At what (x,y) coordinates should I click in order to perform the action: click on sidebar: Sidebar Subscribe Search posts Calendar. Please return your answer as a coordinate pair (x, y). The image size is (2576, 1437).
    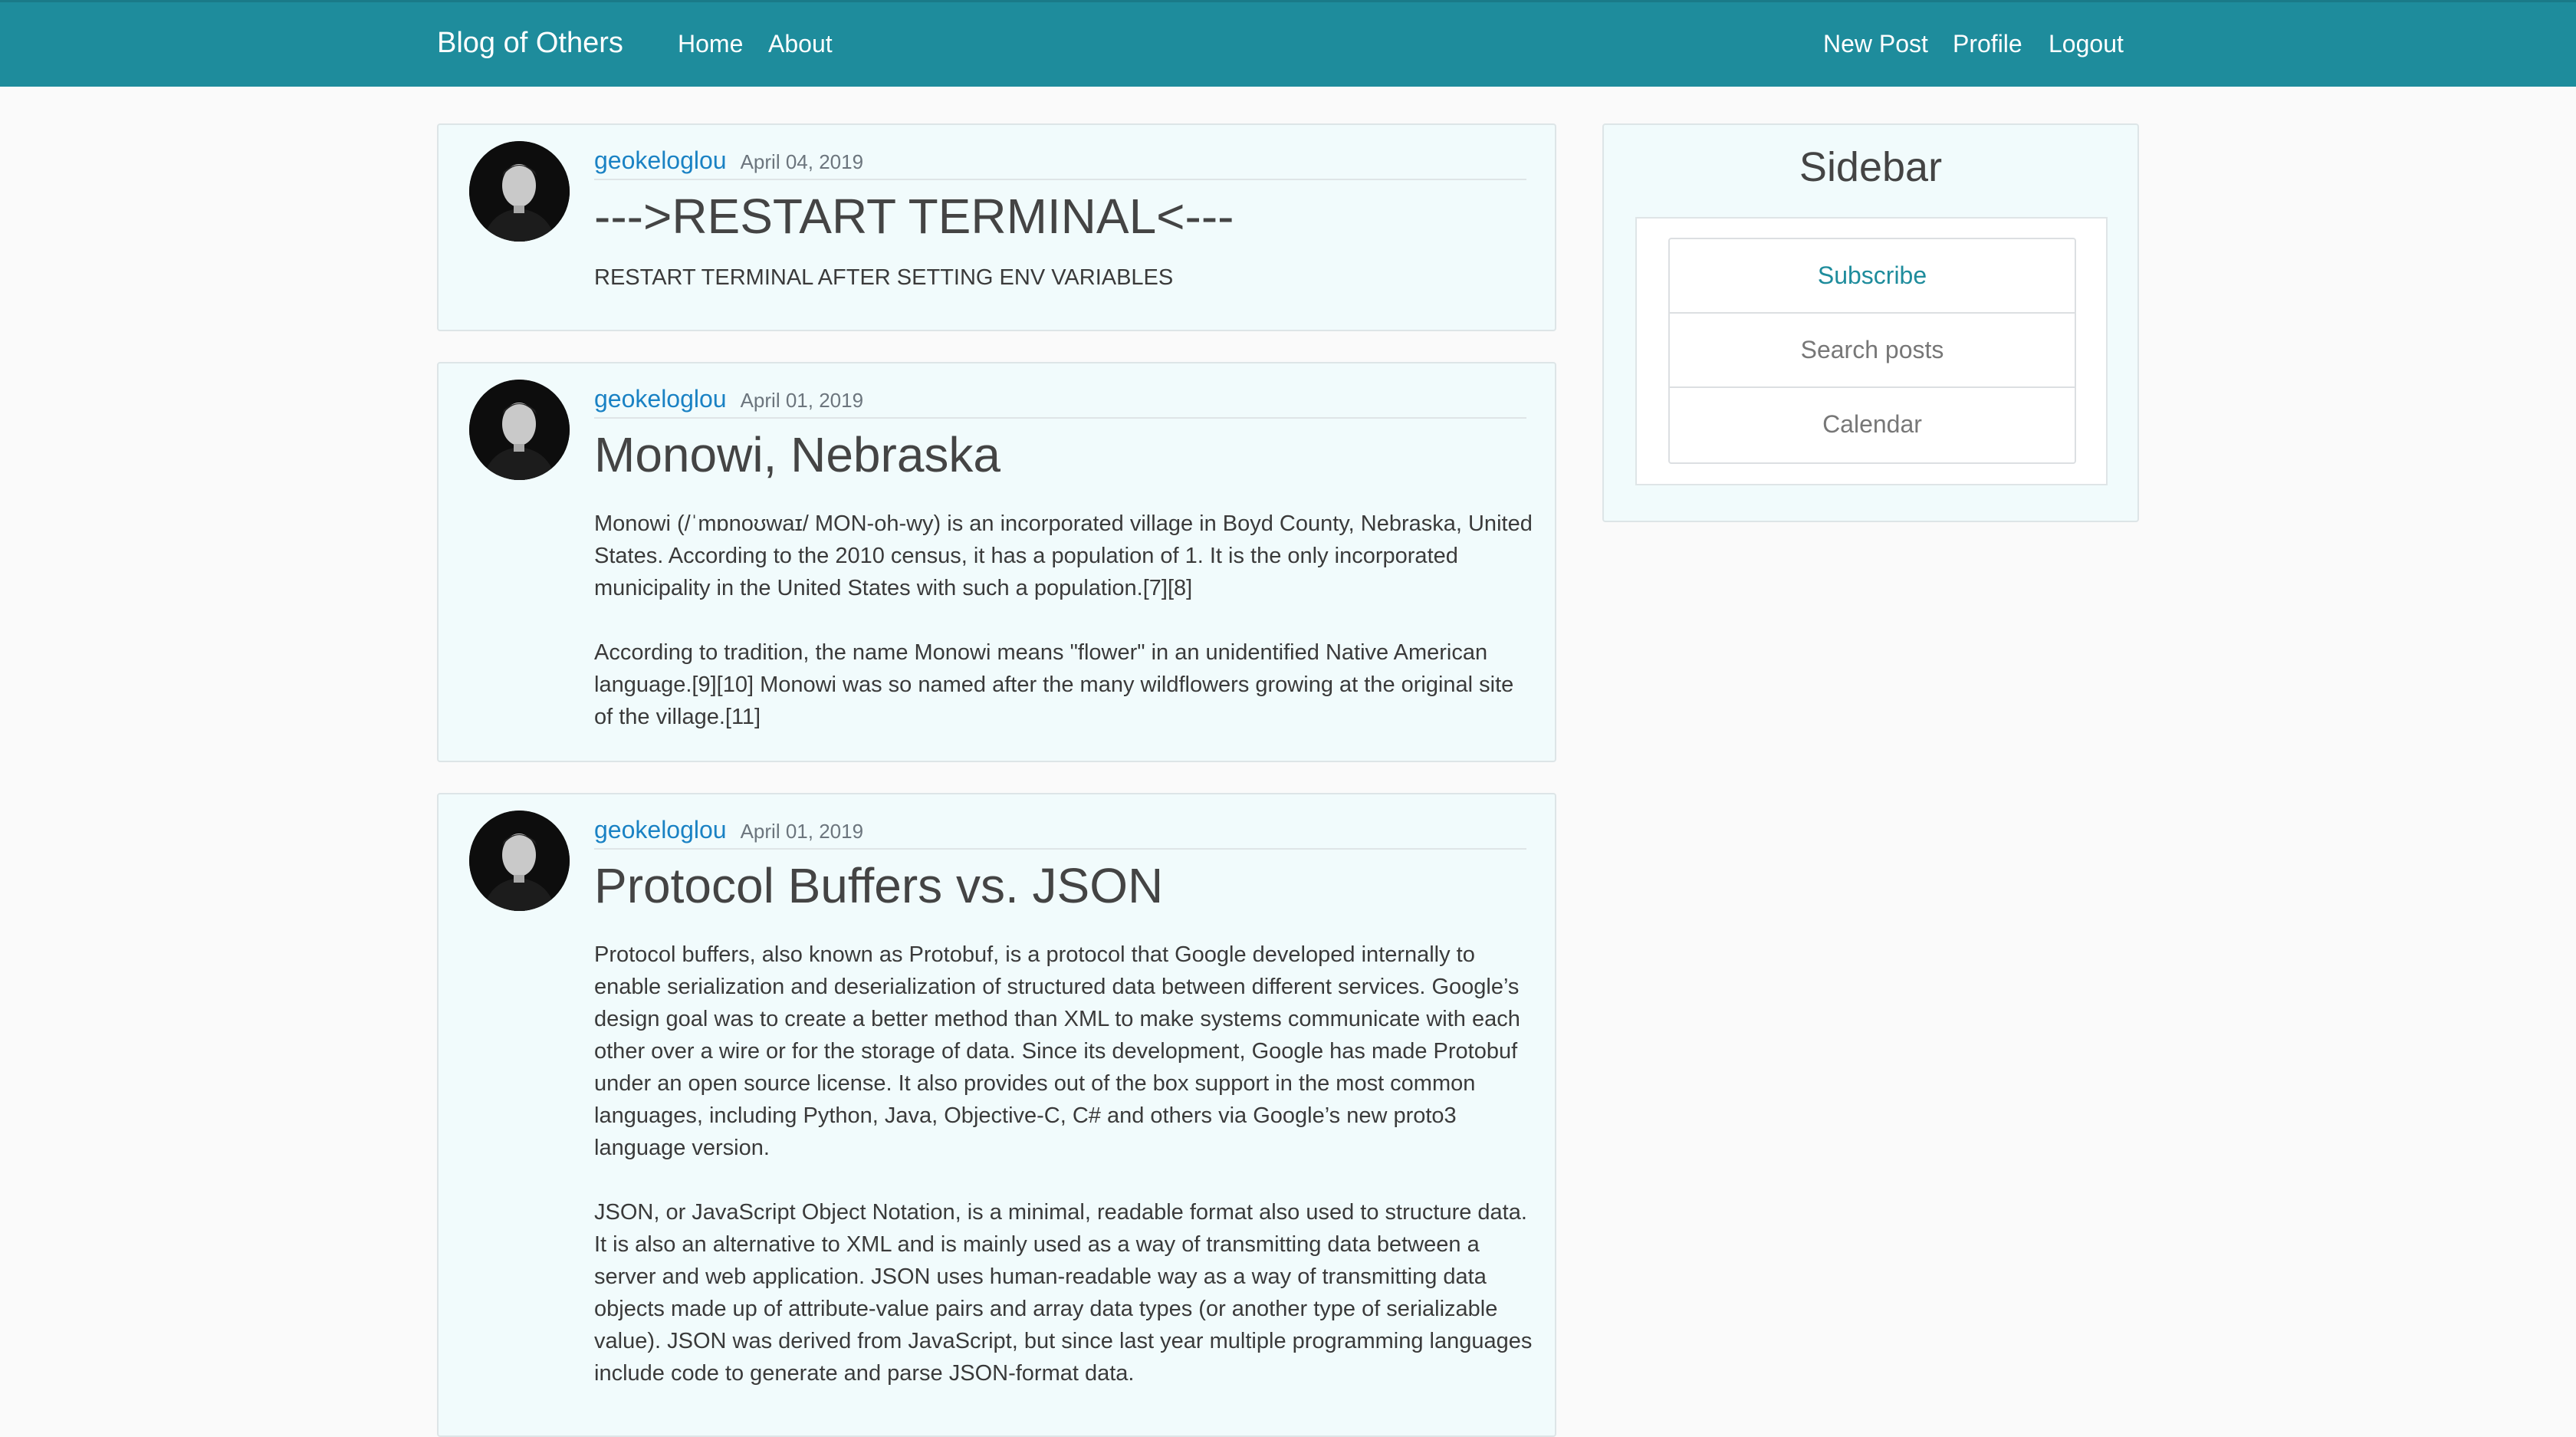
    Looking at the image, I should click on (1870, 322).